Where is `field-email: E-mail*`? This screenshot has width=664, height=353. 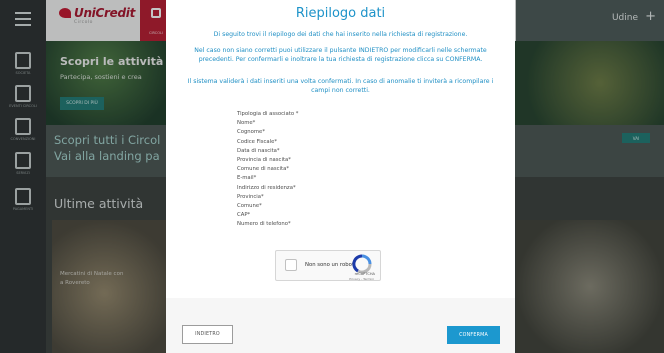
field-email: E-mail* is located at coordinates (247, 178).